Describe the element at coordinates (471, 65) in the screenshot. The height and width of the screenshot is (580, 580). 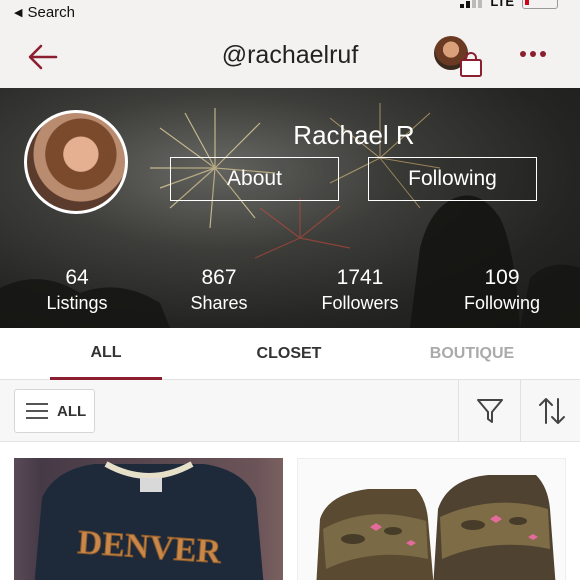
I see `bag-icon` at that location.